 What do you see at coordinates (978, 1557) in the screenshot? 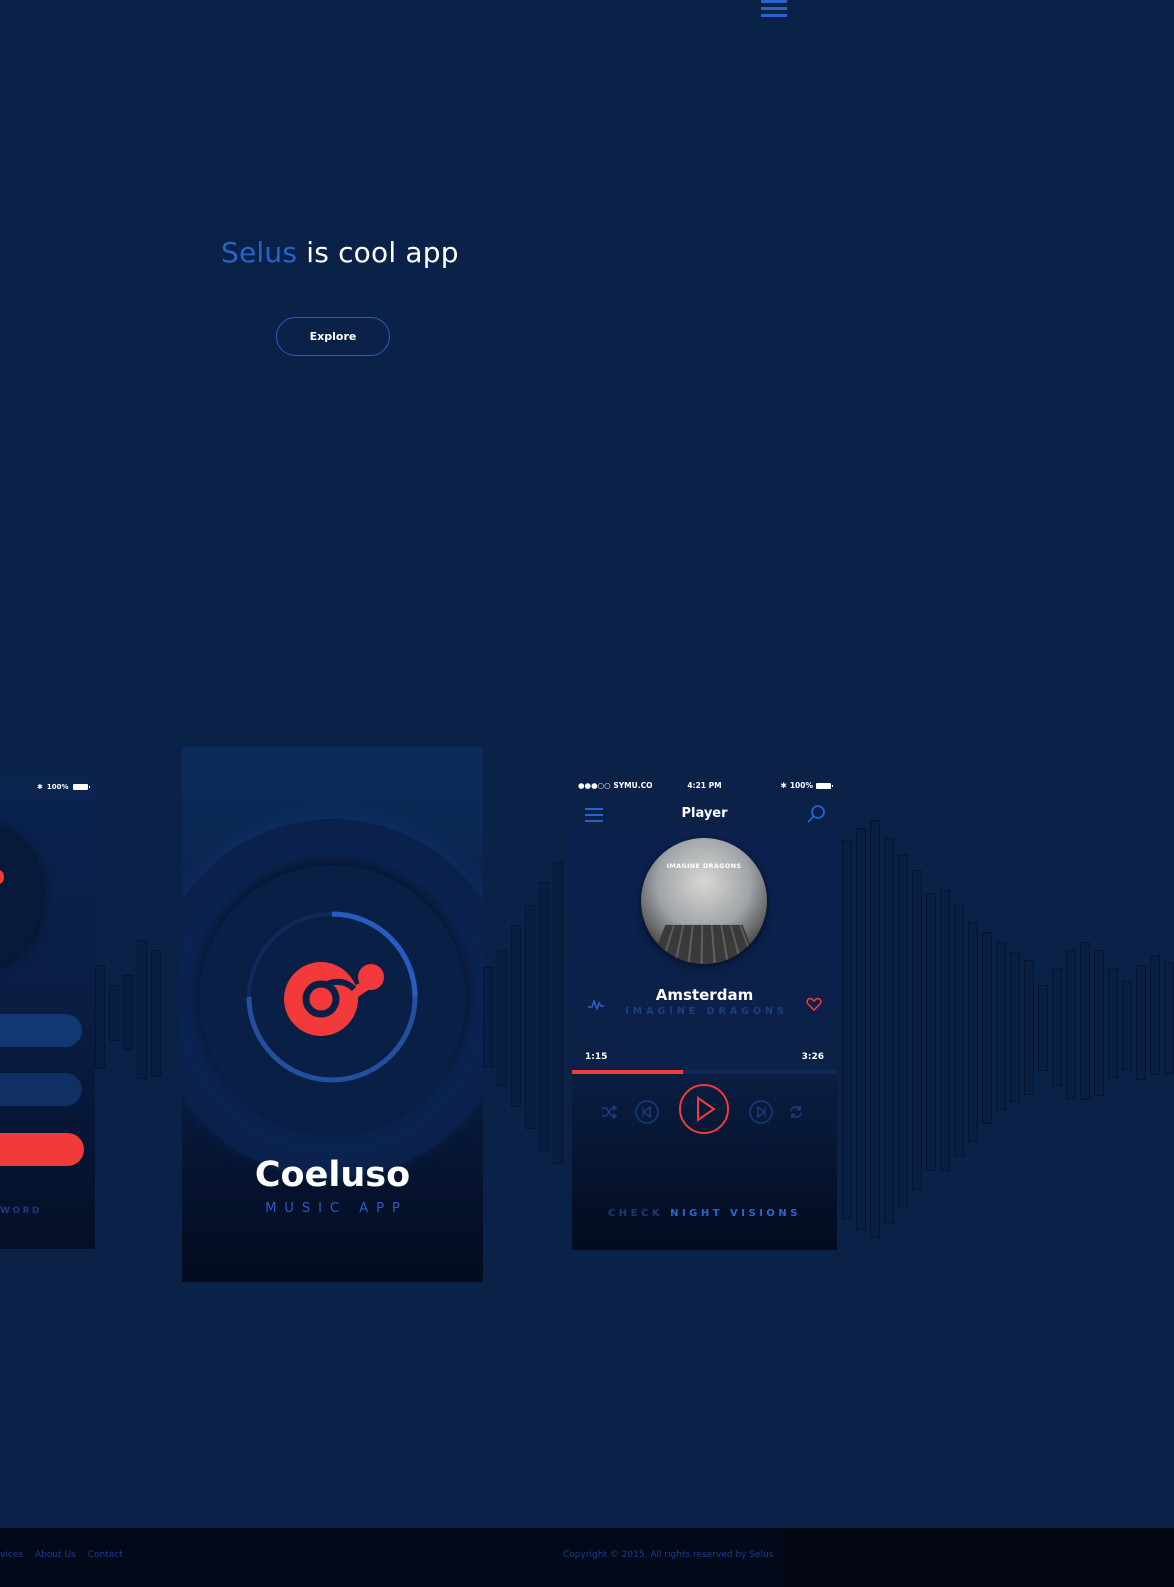
I see `footer-right-panel` at bounding box center [978, 1557].